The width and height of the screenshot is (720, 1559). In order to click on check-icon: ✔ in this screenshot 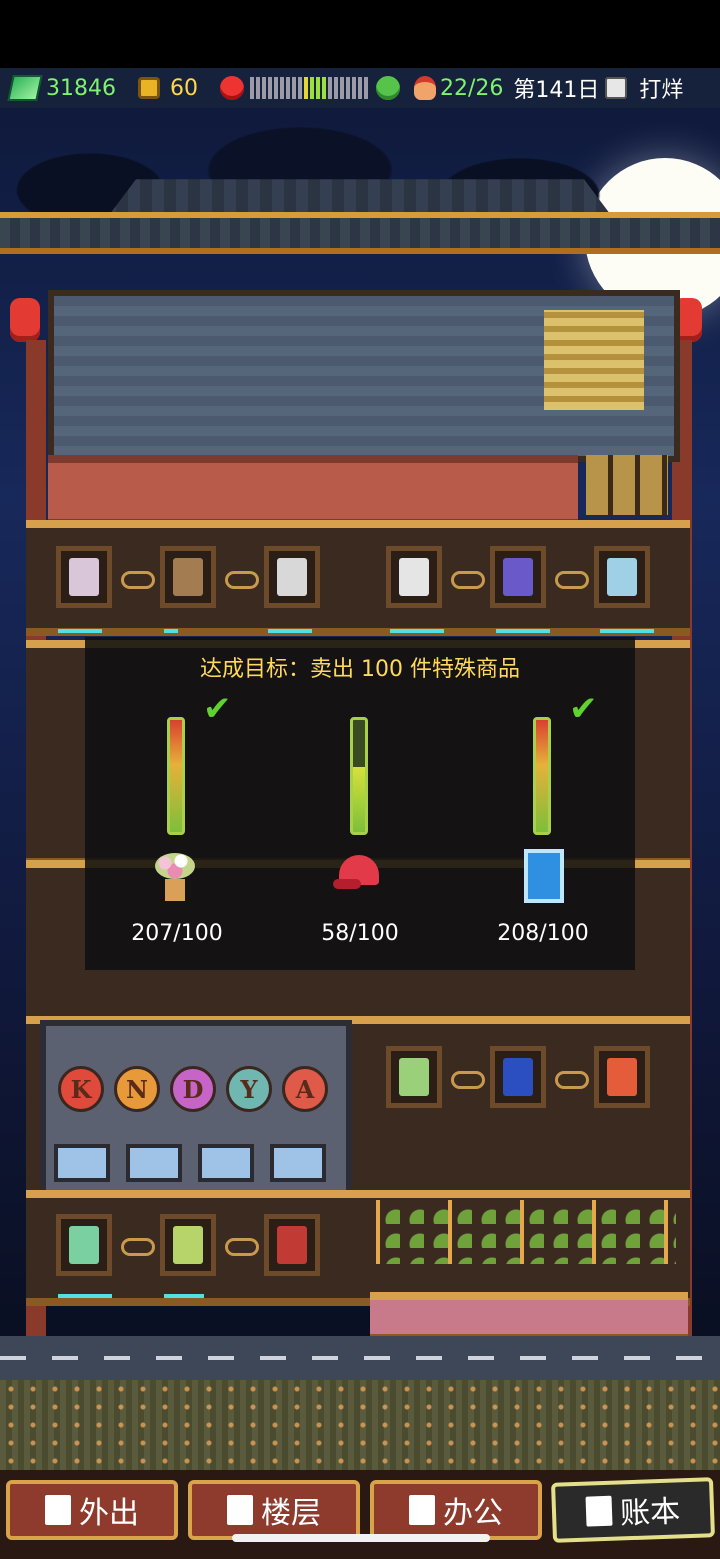, I will do `click(583, 709)`.